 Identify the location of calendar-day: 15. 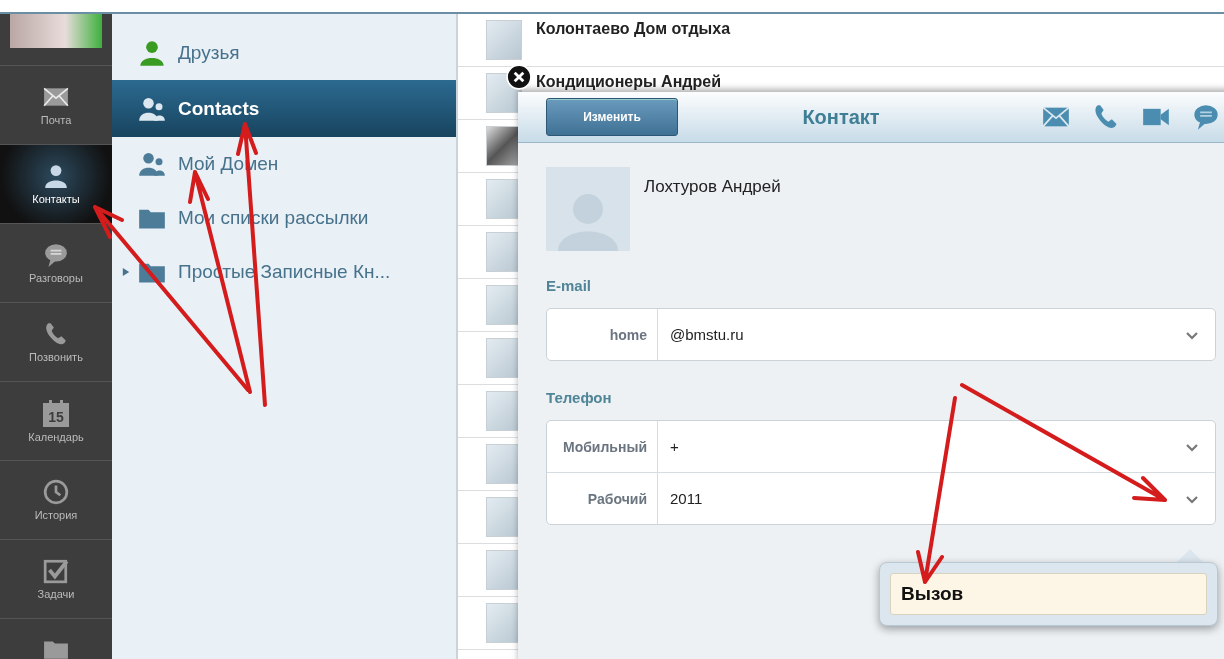
(56, 416).